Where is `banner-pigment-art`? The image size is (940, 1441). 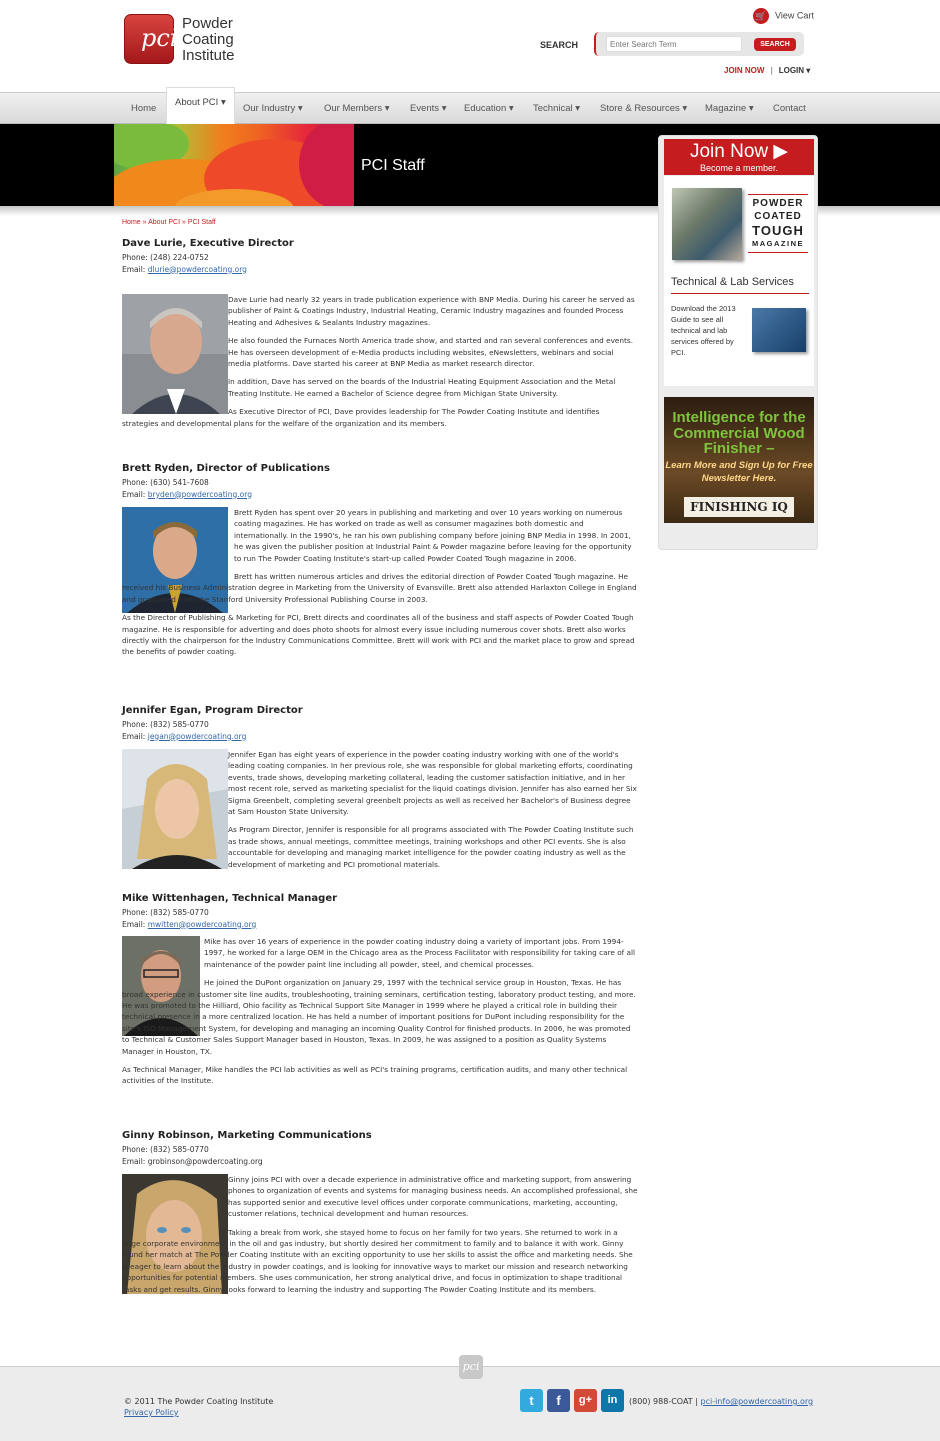
banner-pigment-art is located at coordinates (234, 165).